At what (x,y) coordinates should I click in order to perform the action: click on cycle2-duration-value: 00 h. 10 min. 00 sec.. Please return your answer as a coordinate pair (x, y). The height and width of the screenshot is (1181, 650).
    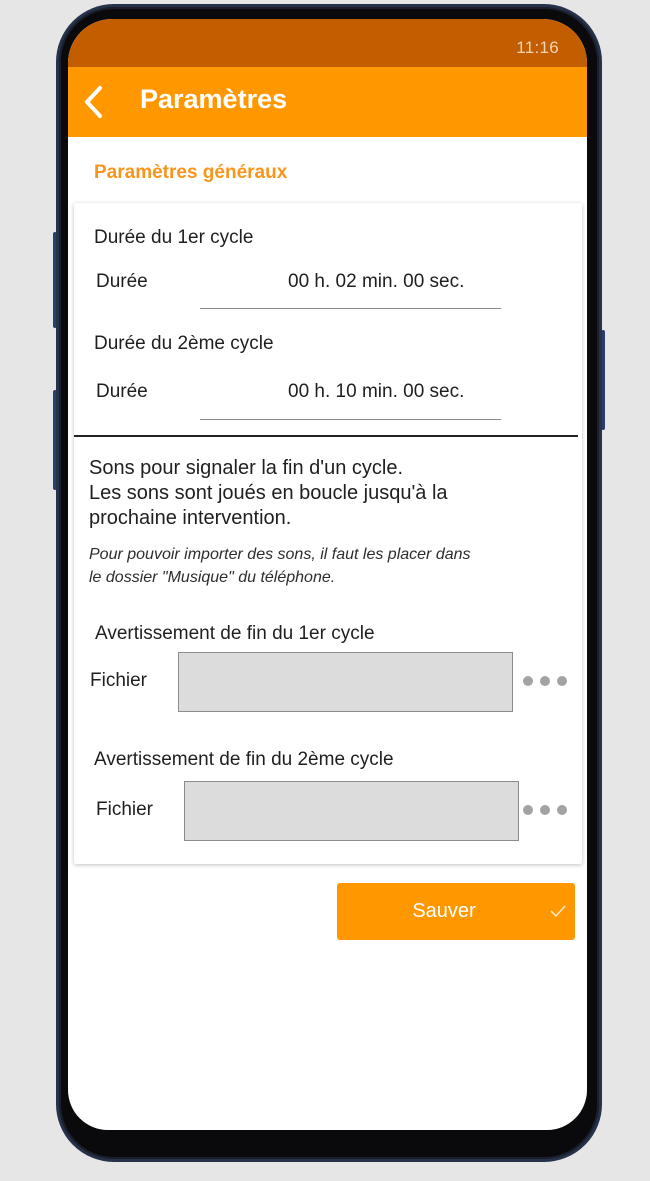
    Looking at the image, I should click on (376, 392).